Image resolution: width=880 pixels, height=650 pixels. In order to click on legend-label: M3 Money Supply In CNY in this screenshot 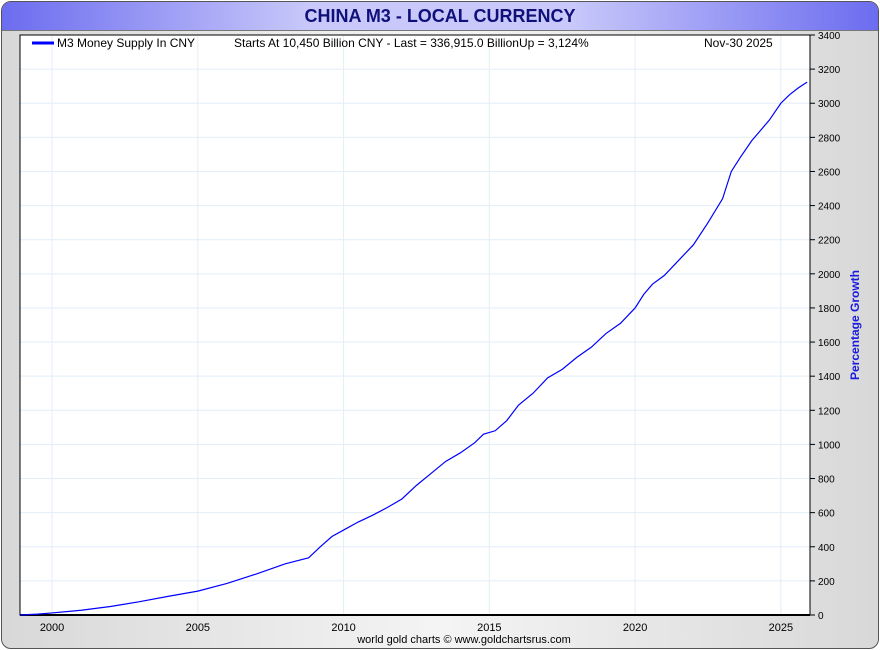, I will do `click(126, 43)`.